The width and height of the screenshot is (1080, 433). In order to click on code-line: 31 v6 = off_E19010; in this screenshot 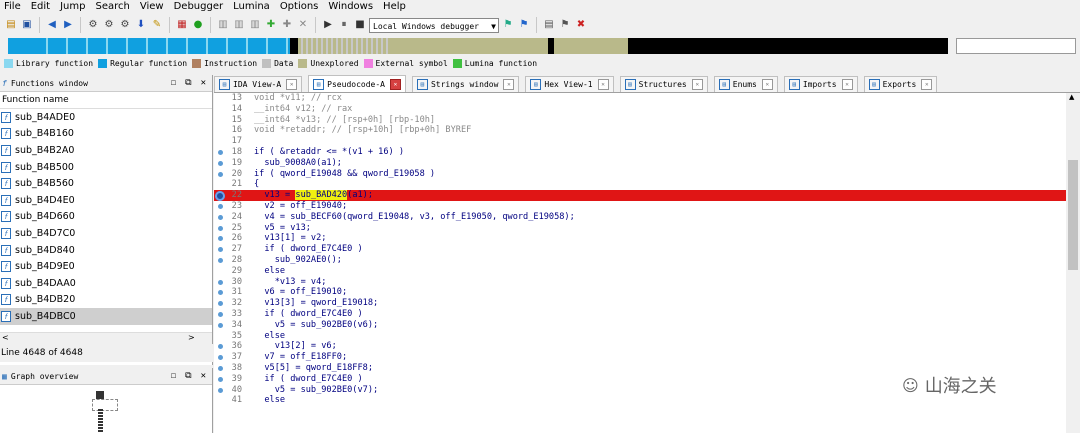, I will do `click(640, 292)`.